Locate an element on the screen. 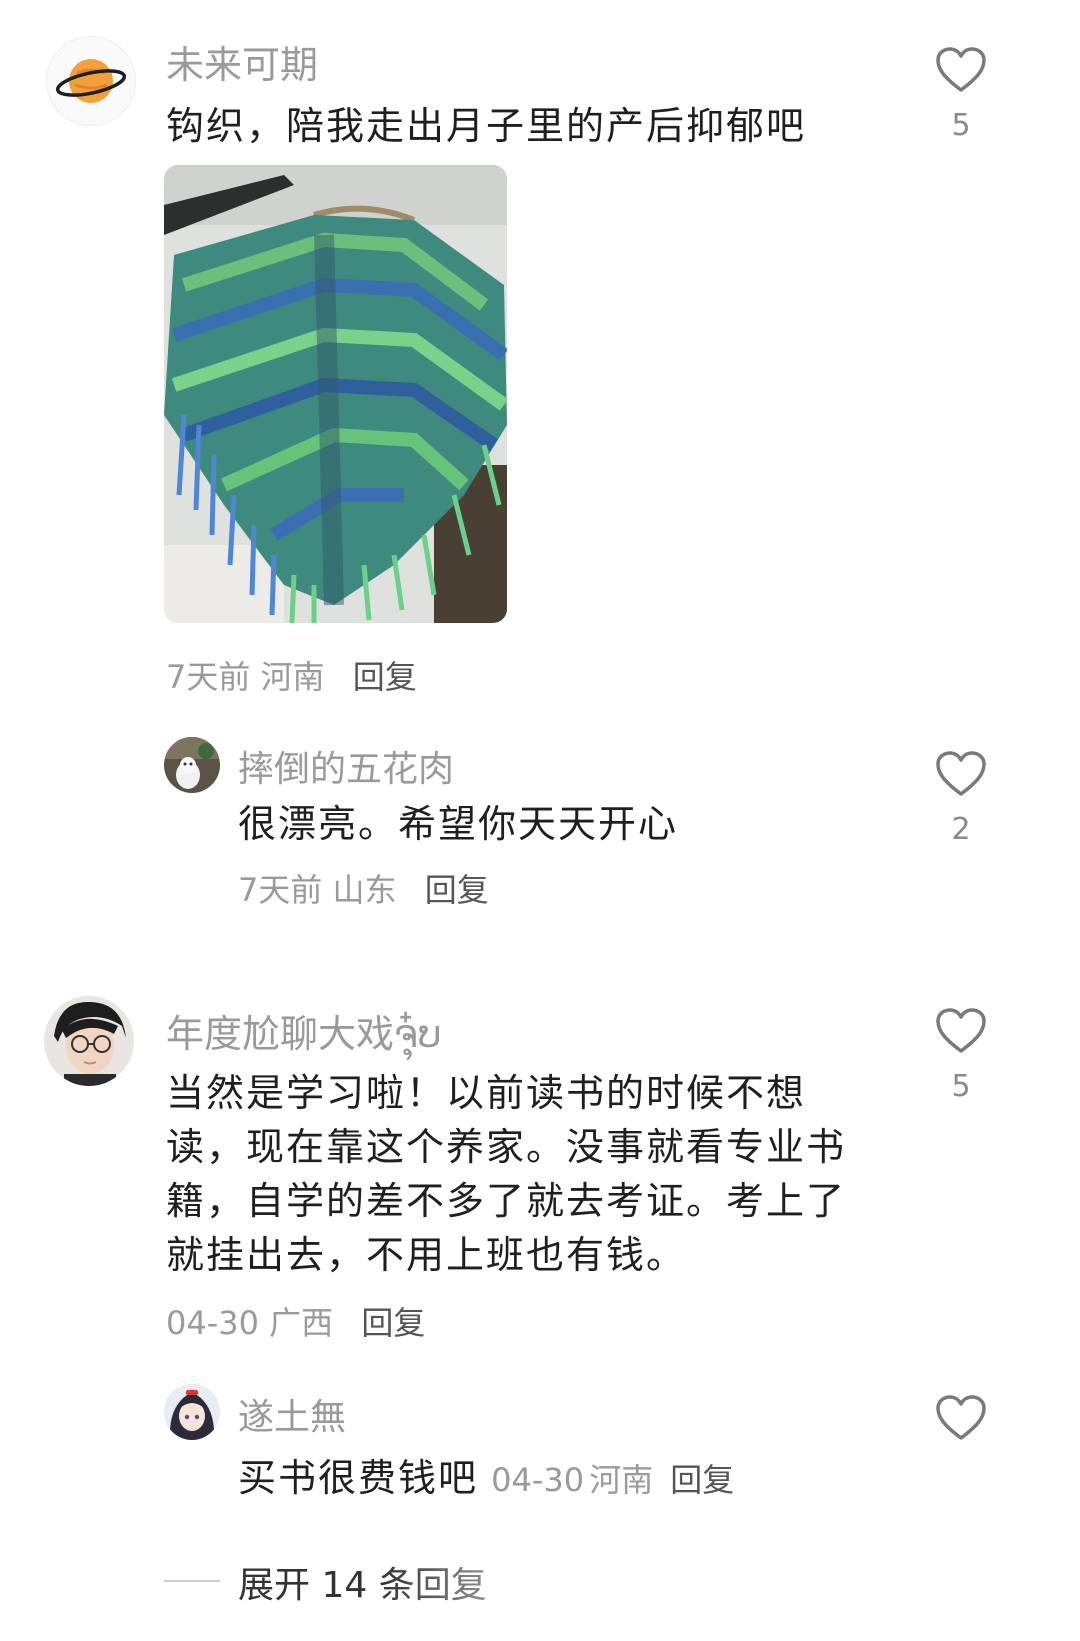  cat-photo-avatar is located at coordinates (192, 765).